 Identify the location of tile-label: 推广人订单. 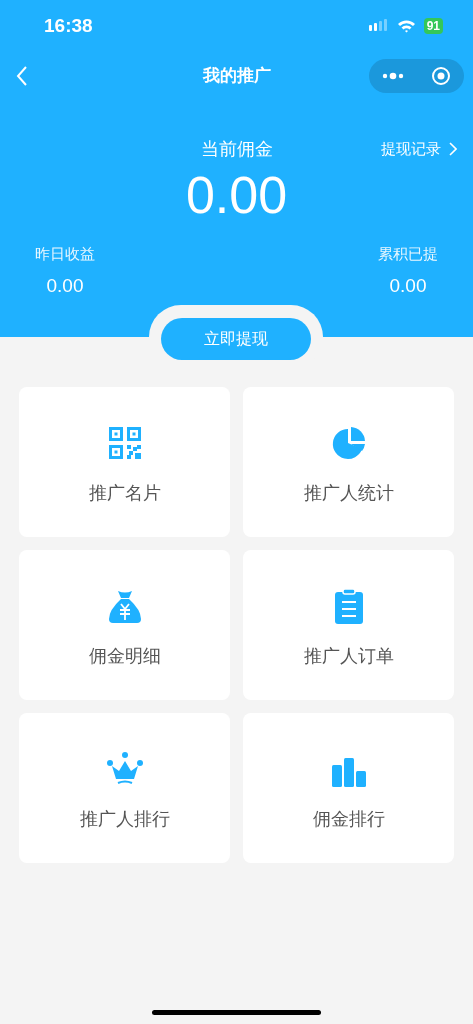
(348, 656).